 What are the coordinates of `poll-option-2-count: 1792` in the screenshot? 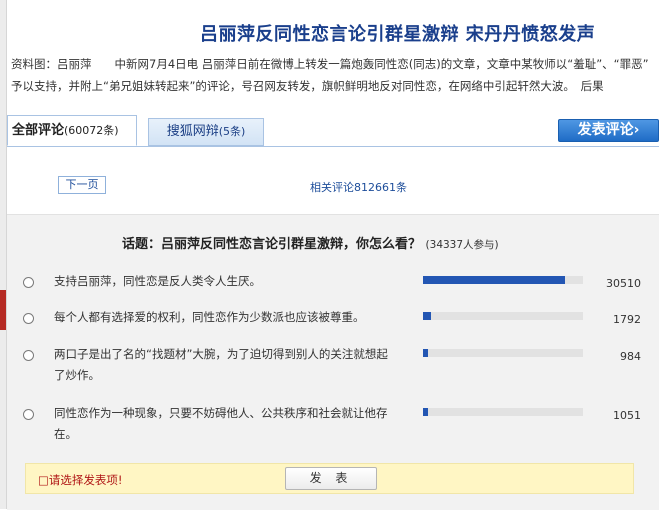 It's located at (627, 319).